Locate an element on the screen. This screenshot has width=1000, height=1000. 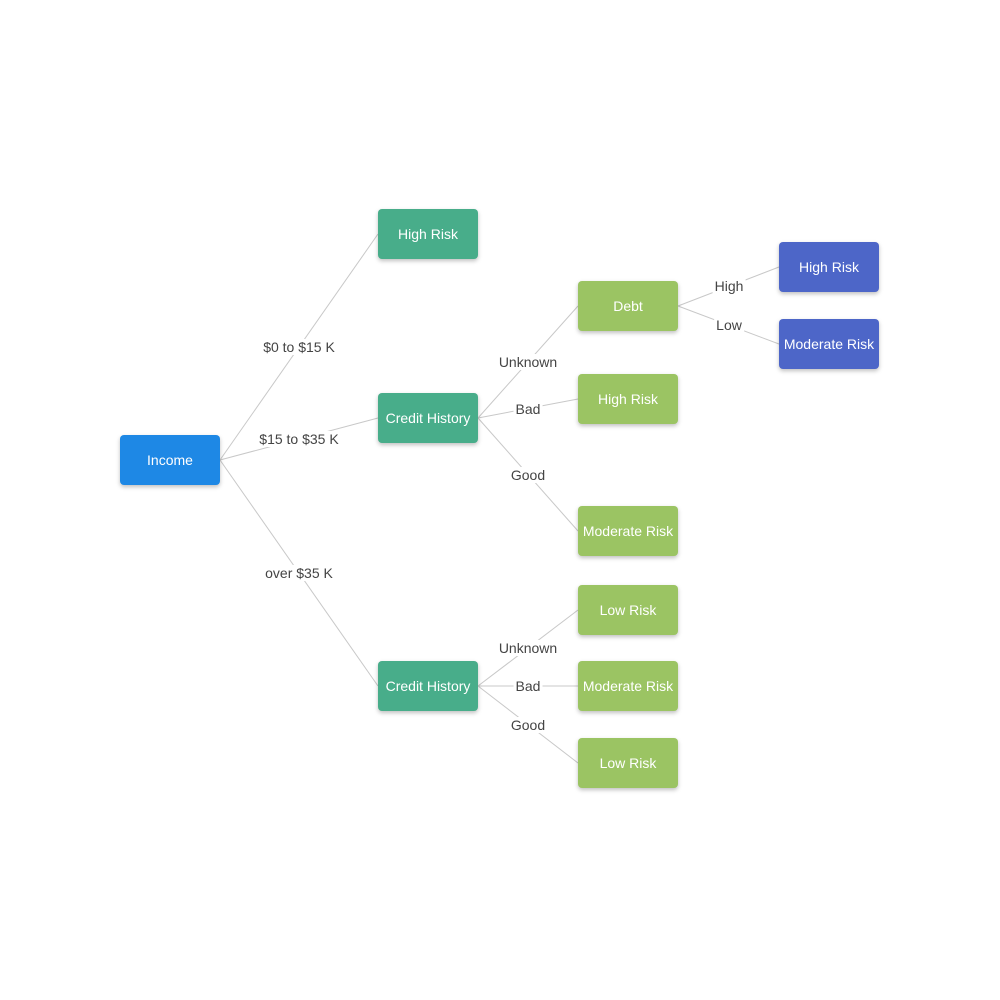
edge-label: Low is located at coordinates (729, 325).